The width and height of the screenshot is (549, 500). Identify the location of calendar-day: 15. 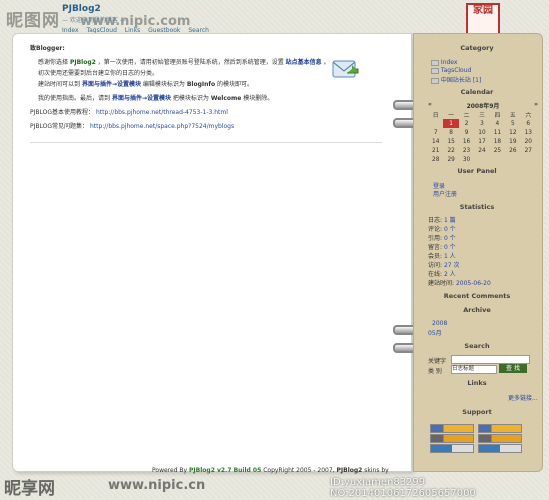
(450, 141).